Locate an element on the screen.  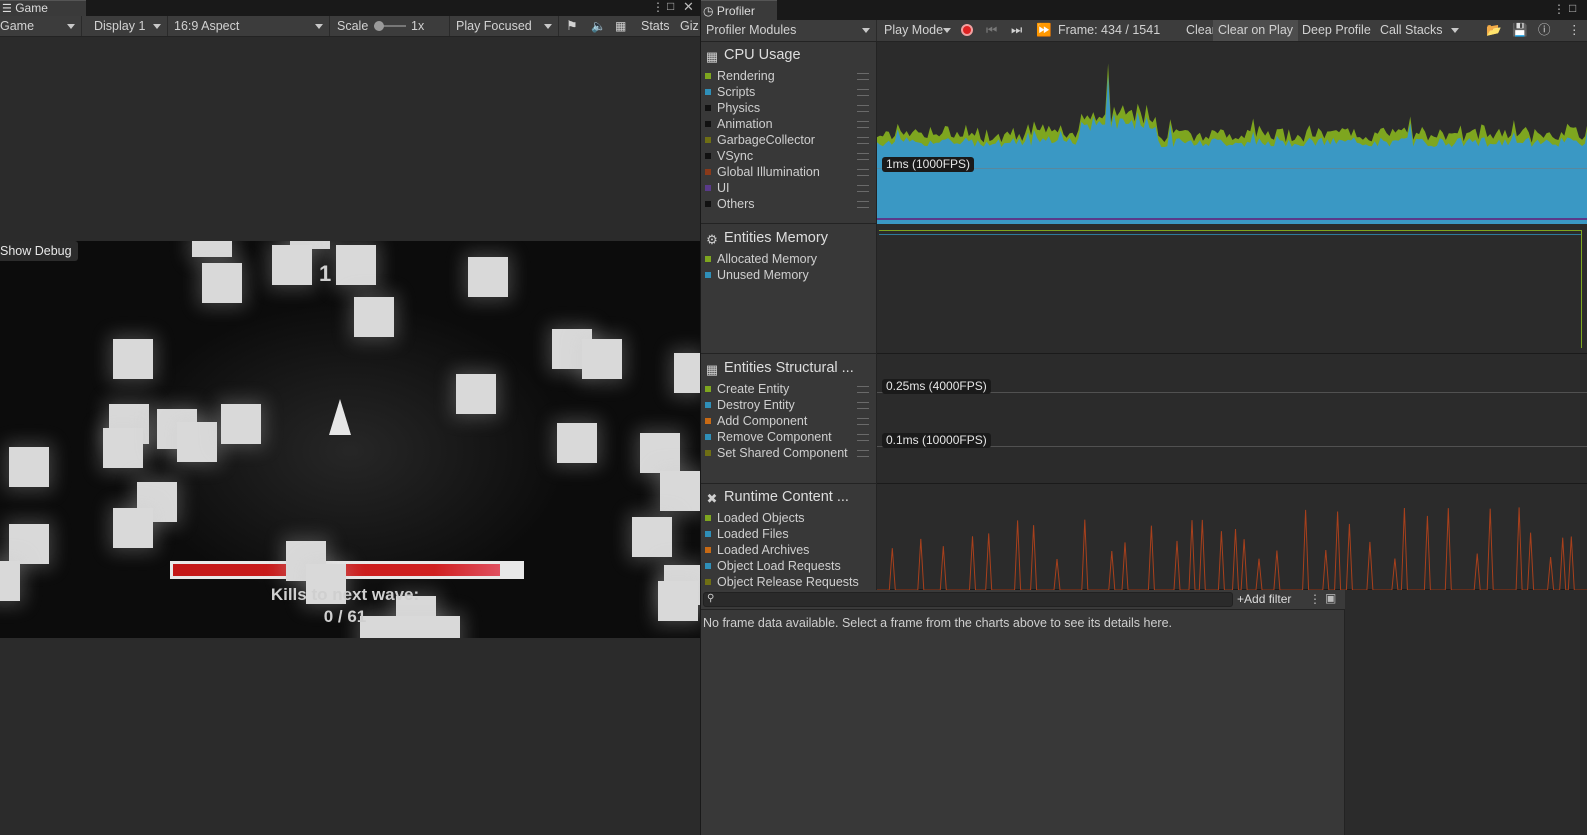
stats-button: Stats is located at coordinates (655, 26).